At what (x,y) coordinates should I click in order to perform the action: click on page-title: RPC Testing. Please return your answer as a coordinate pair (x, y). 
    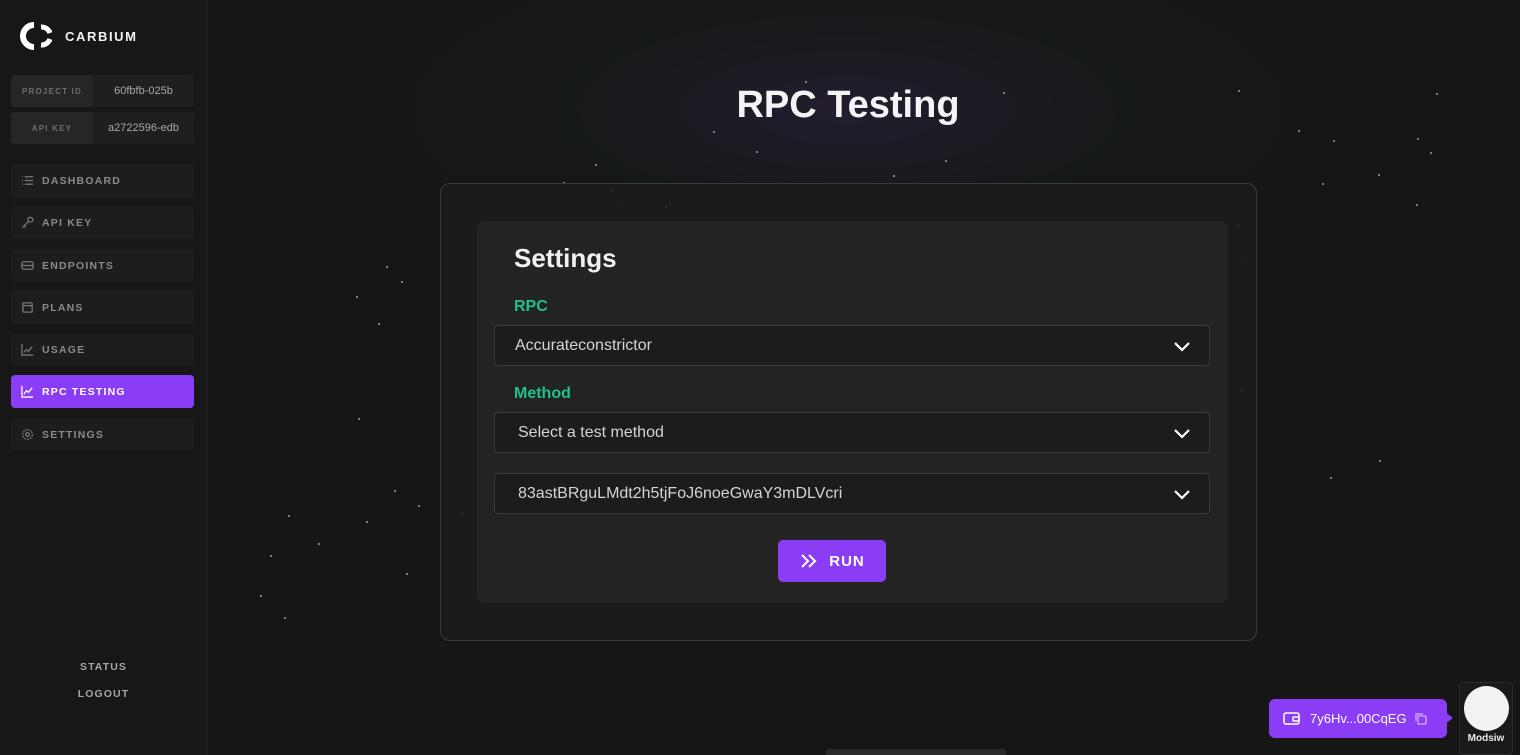
    Looking at the image, I should click on (848, 105).